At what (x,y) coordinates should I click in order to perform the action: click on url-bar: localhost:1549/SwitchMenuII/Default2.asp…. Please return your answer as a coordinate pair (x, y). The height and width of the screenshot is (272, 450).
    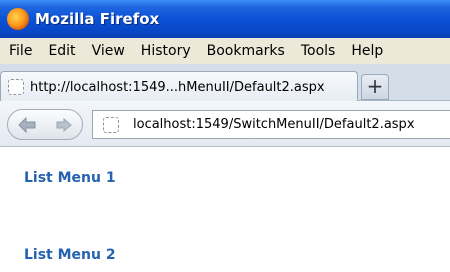
    Looking at the image, I should click on (271, 124).